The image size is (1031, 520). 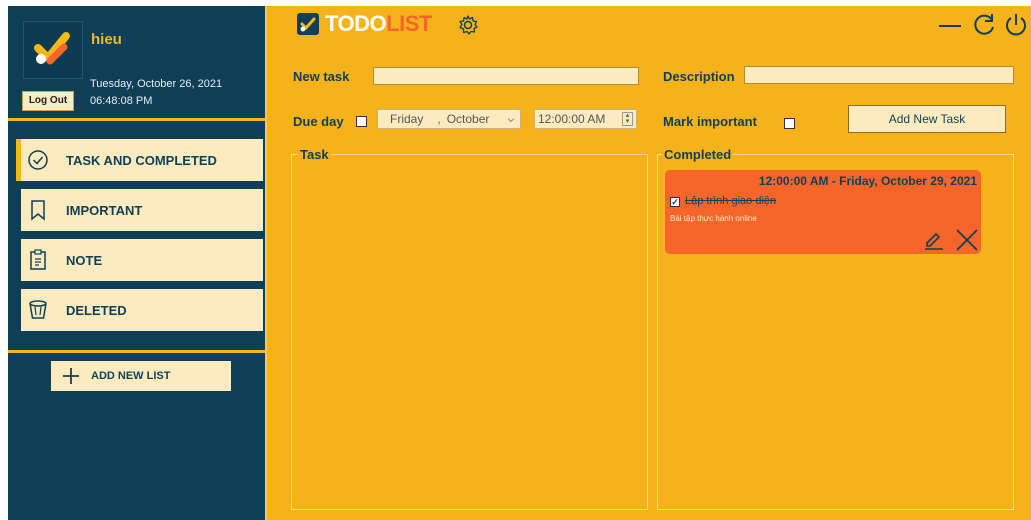 I want to click on description-label: Description, so click(x=699, y=76).